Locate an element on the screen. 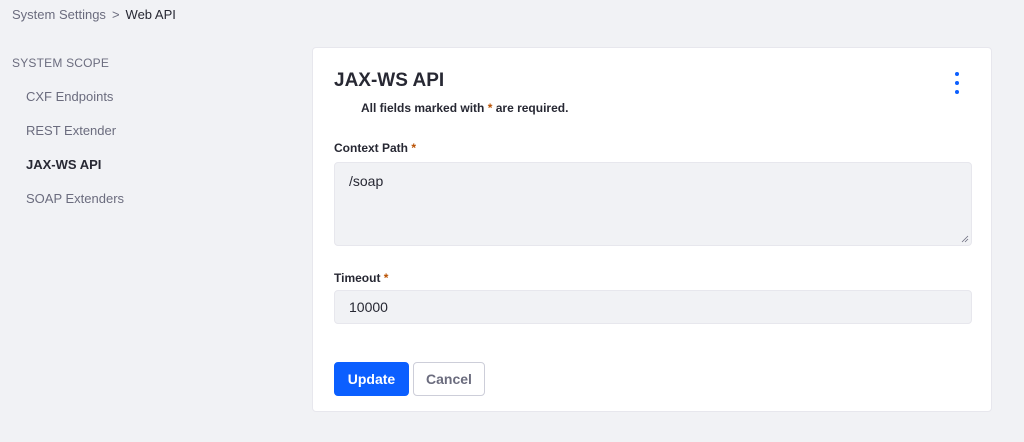 Image resolution: width=1024 pixels, height=442 pixels. breadcrumb: System Settings > Web API is located at coordinates (94, 15).